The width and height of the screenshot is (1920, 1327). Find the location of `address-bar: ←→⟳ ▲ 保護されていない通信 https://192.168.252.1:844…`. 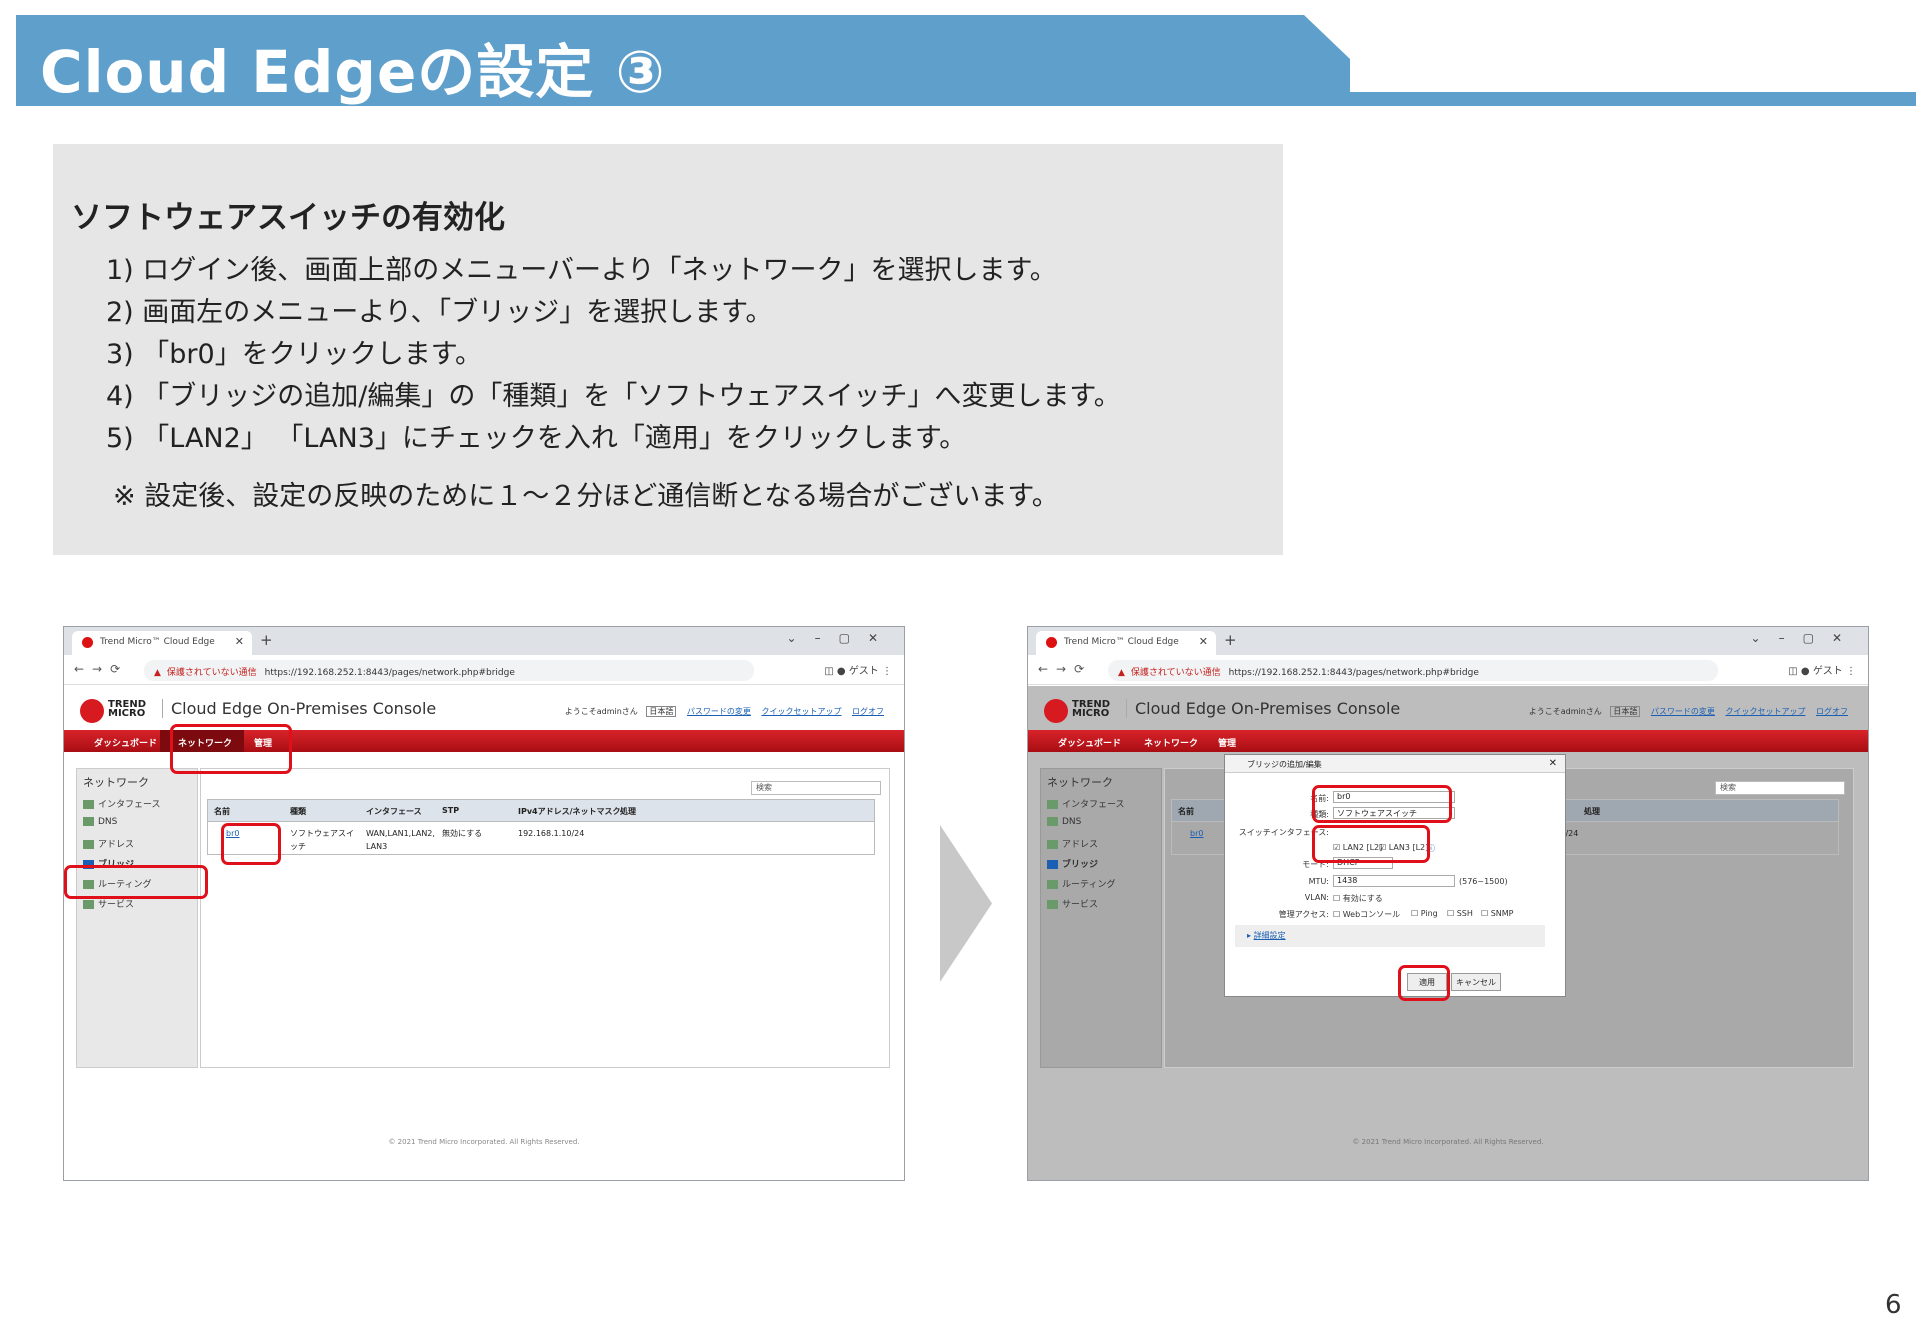

address-bar: ←→⟳ ▲ 保護されていない通信 https://192.168.252.1:844… is located at coordinates (1448, 670).